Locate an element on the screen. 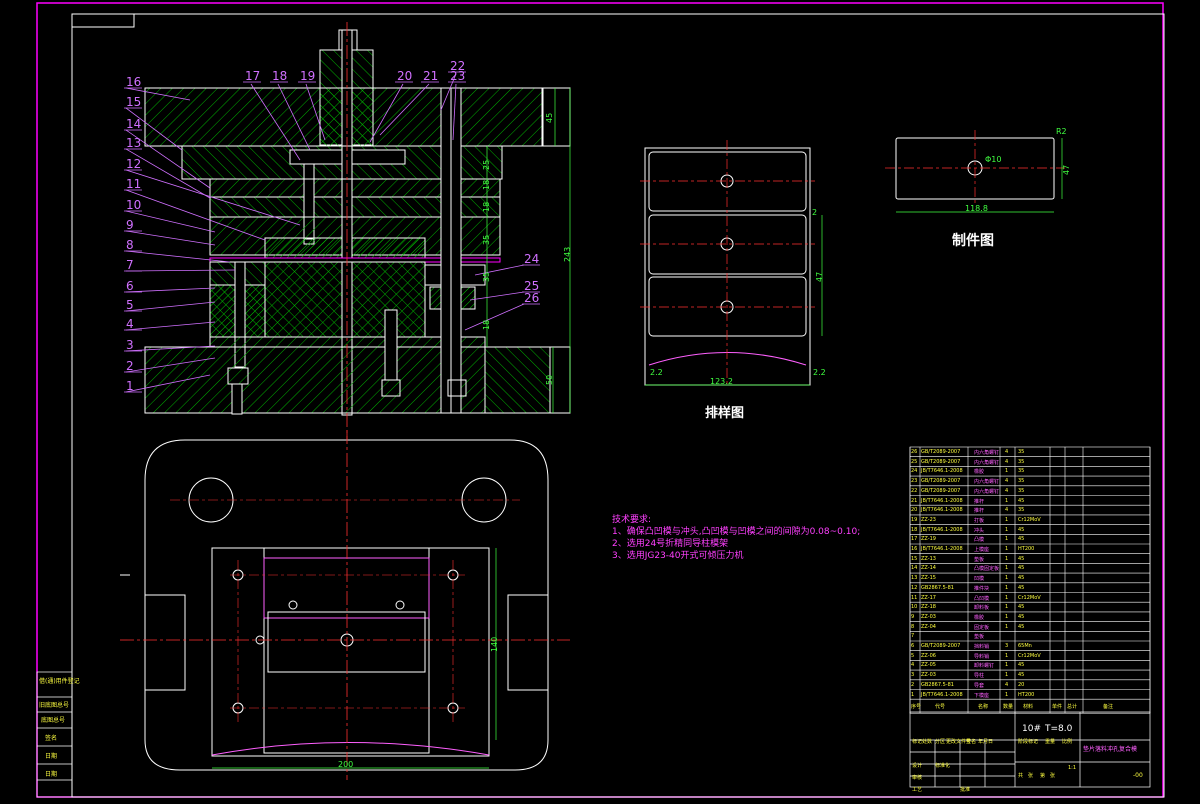 The image size is (1200, 804). bom-cell: 凹模 is located at coordinates (979, 579).